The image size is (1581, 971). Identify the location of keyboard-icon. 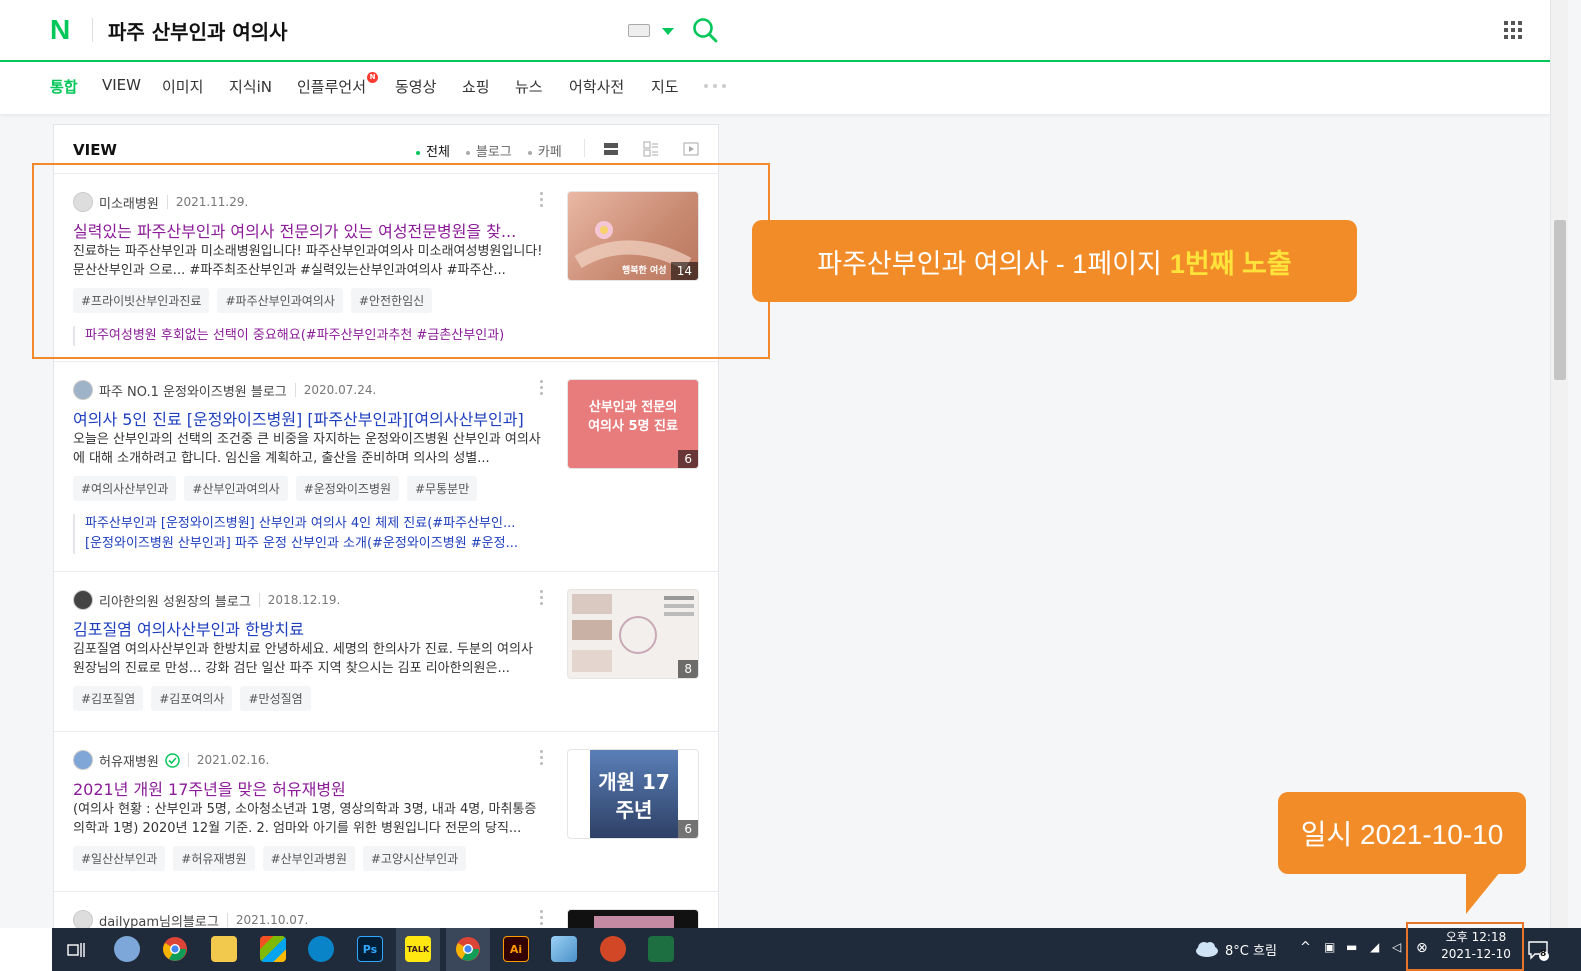
(639, 30).